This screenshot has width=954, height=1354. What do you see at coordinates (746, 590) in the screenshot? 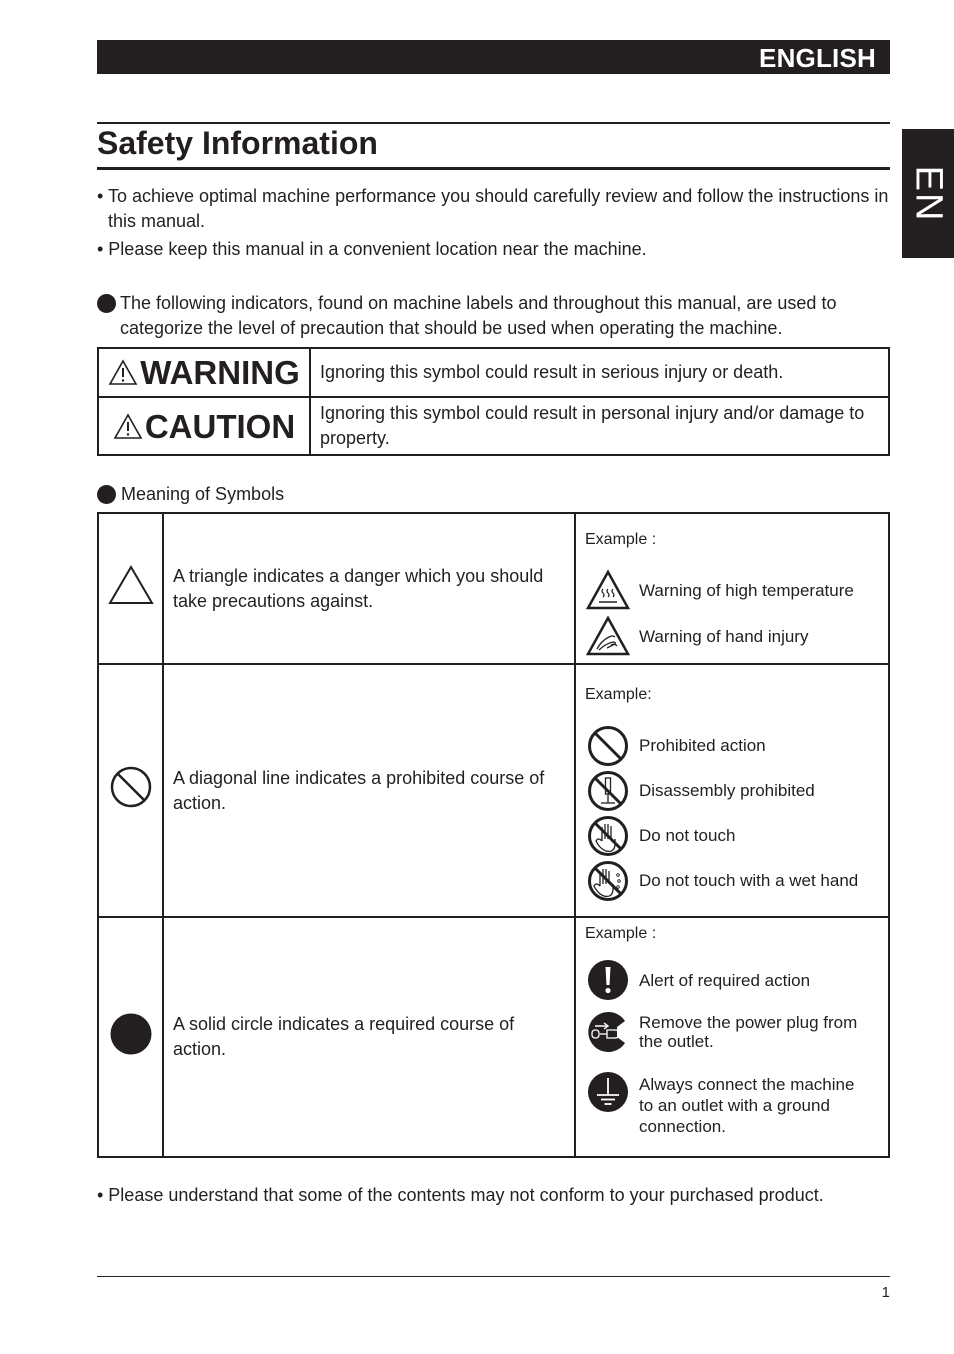
I see `example-text: Warning of high temperature` at bounding box center [746, 590].